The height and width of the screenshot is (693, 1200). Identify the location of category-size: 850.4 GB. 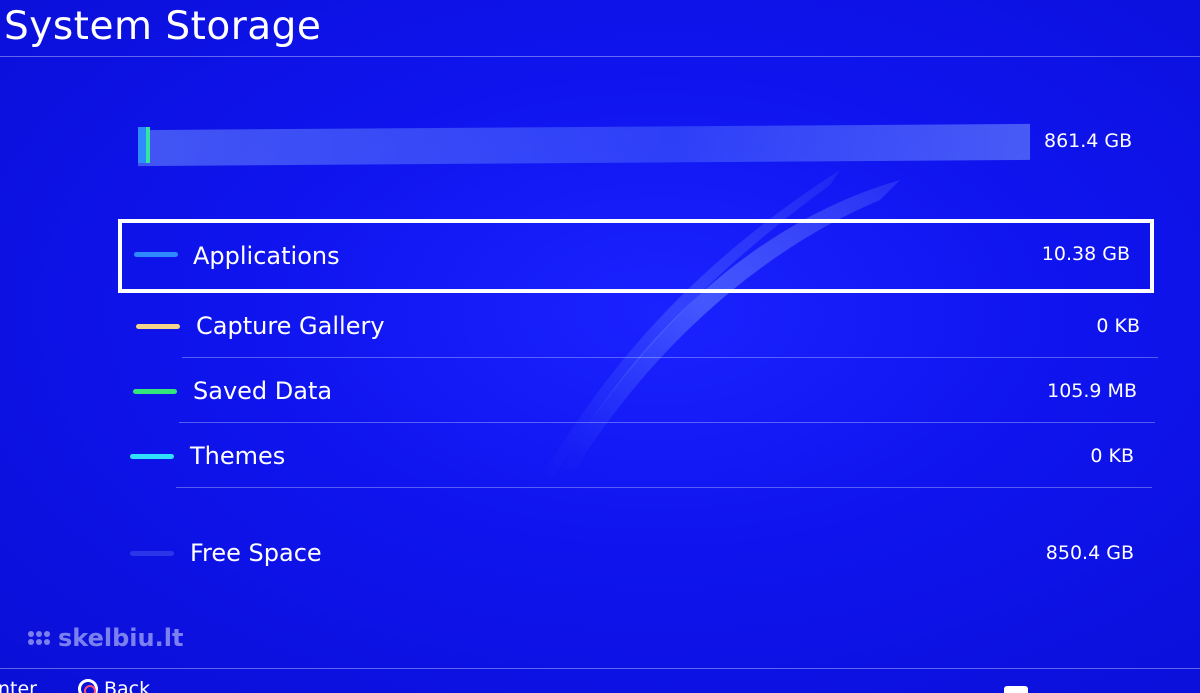
(1089, 553).